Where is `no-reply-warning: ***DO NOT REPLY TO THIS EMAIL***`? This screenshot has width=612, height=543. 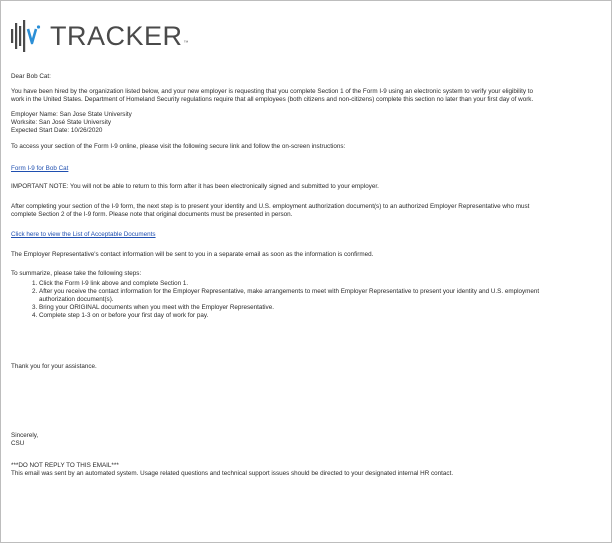 no-reply-warning: ***DO NOT REPLY TO THIS EMAIL*** is located at coordinates (65, 465).